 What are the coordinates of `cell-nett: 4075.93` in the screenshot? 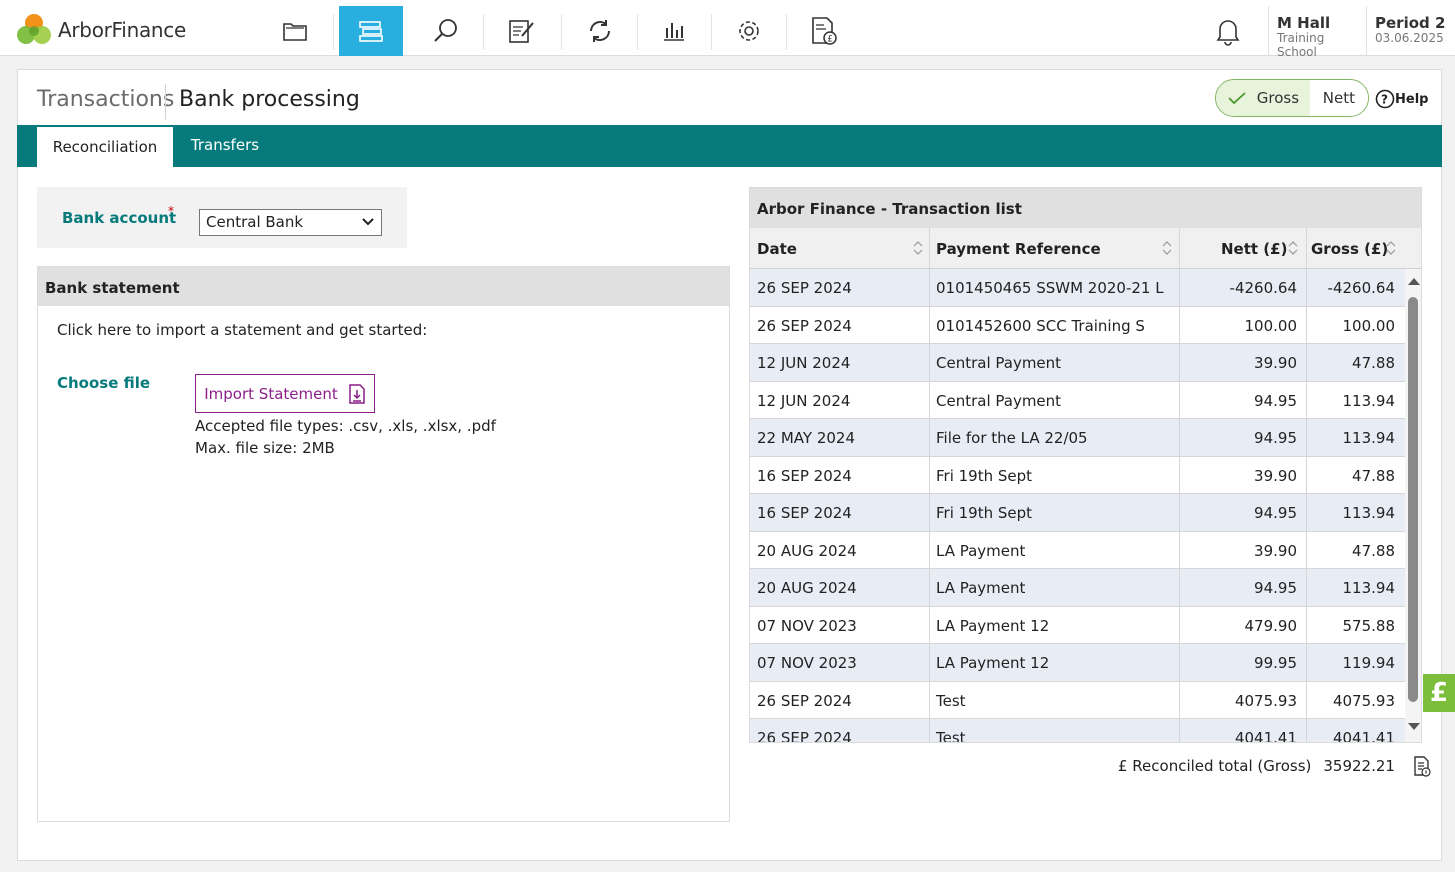 It's located at (1265, 700).